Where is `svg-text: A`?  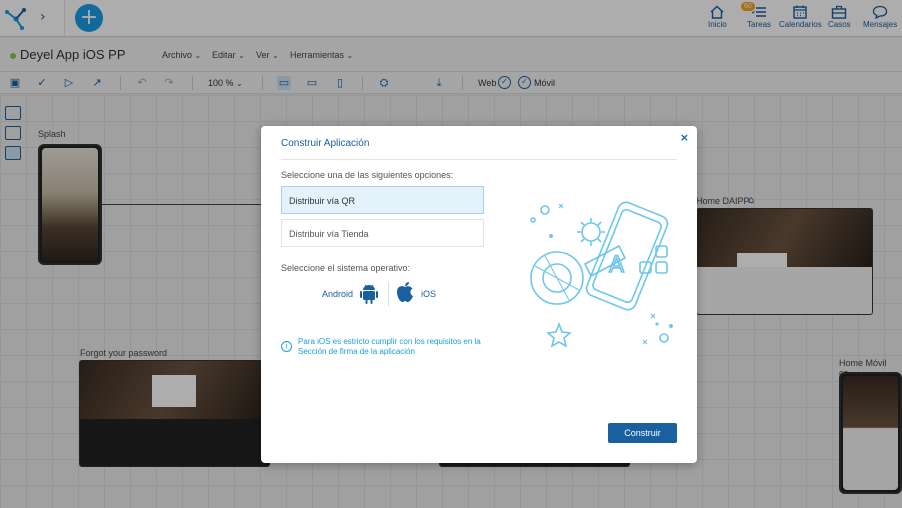
svg-text: A is located at coordinates (616, 265).